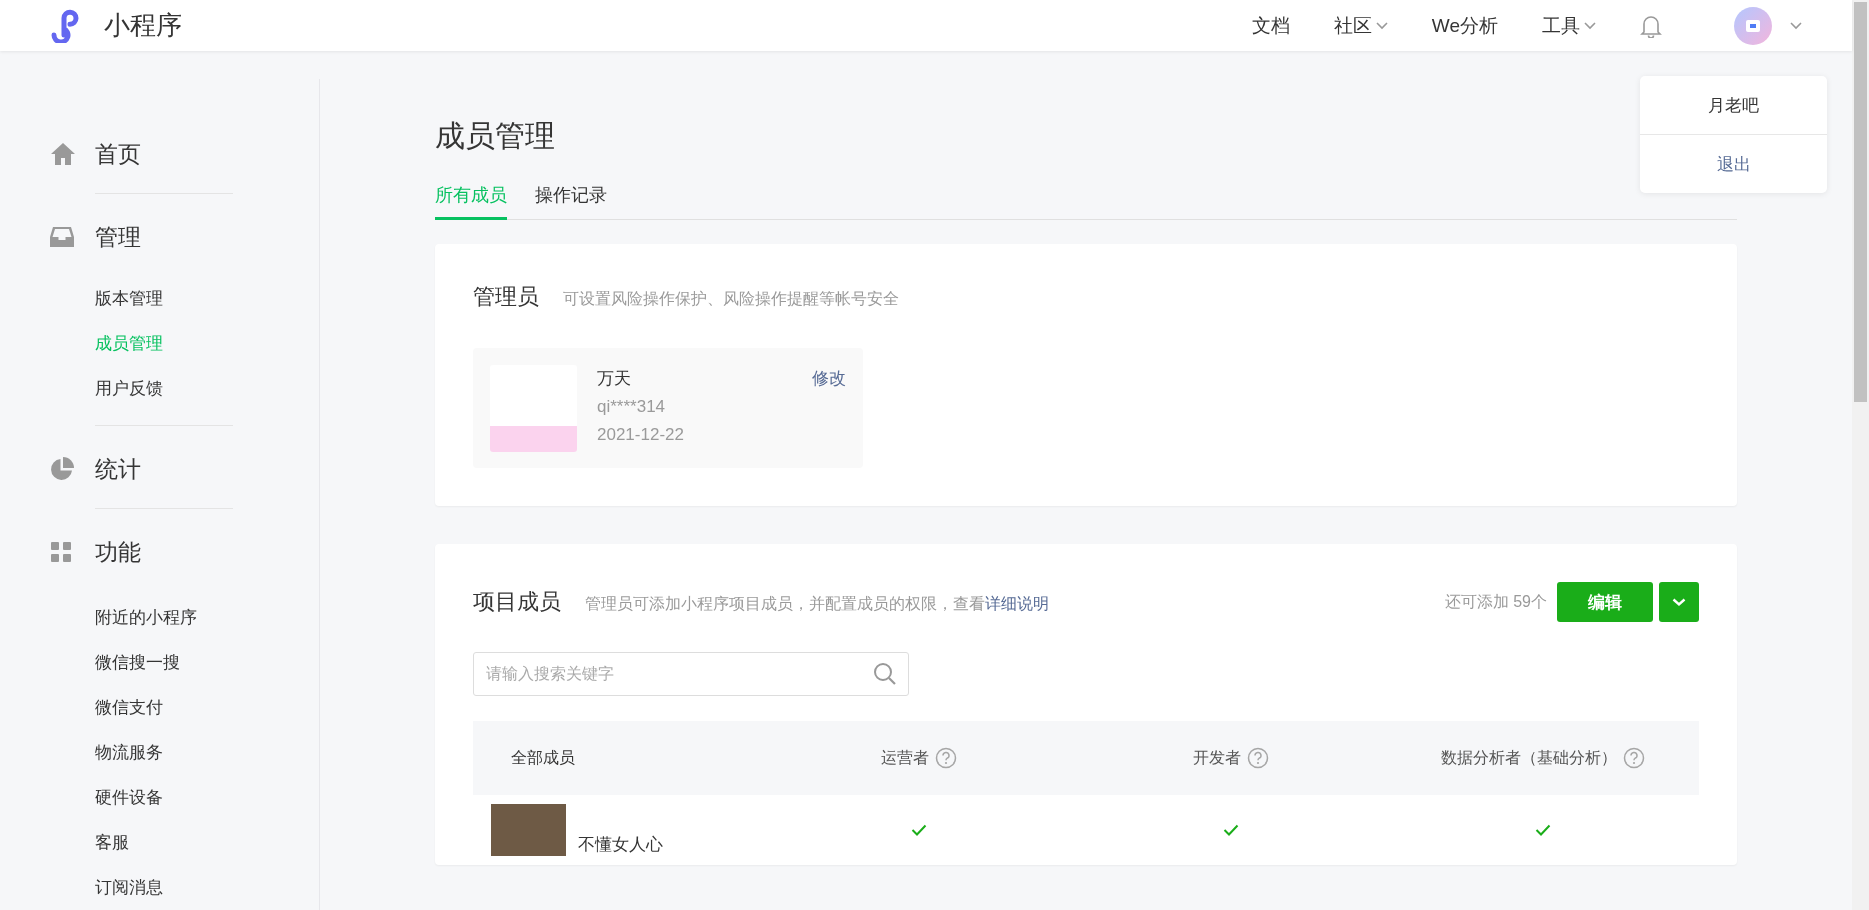 This screenshot has width=1869, height=910. Describe the element at coordinates (641, 435) in the screenshot. I see `admin-date: 2021-12-22` at that location.